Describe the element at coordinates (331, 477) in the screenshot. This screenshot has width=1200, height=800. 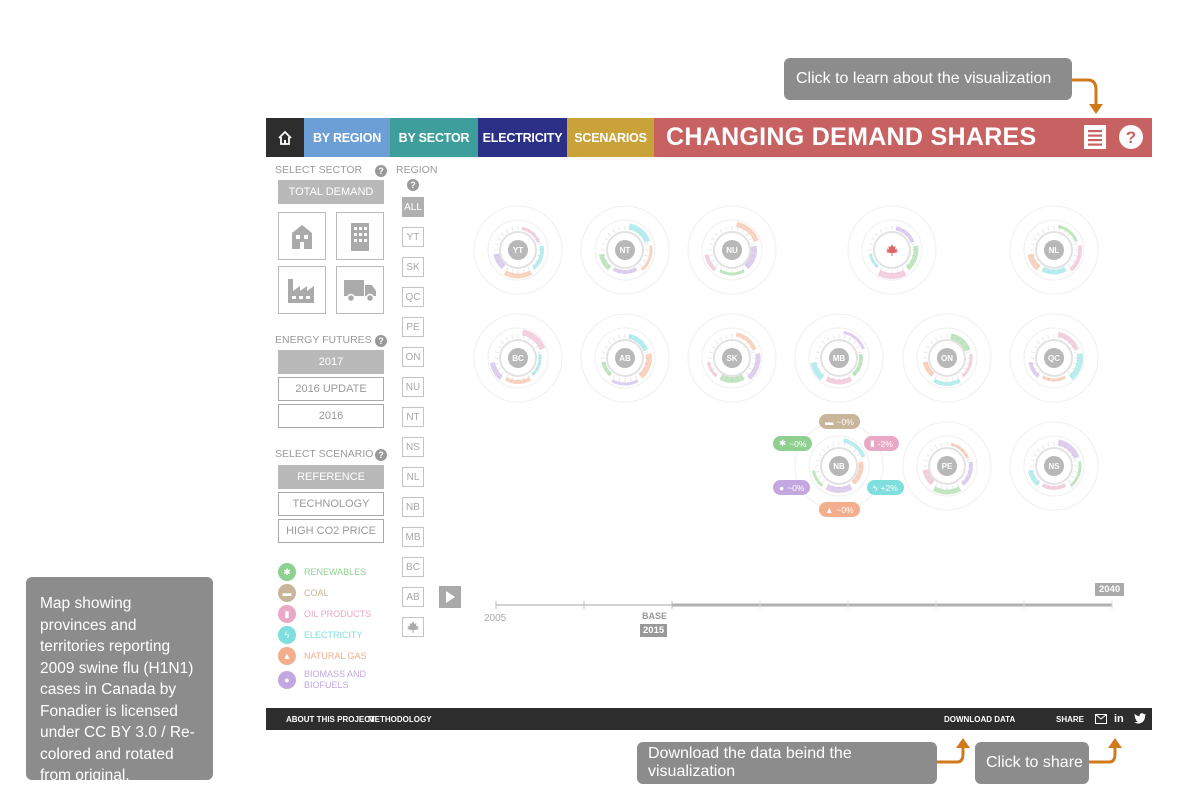
I see `scenario-reference-button: REFERENCE` at that location.